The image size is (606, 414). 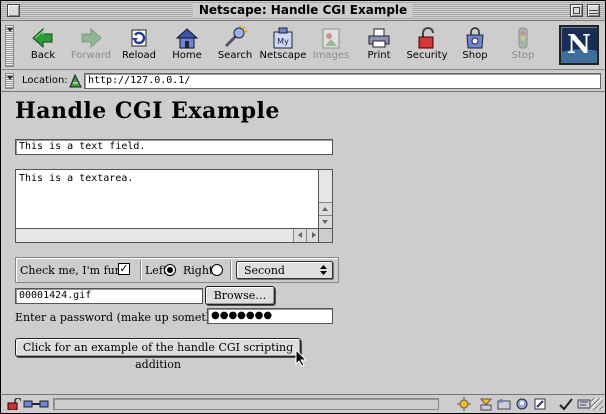 I want to click on print-button: Print, so click(x=379, y=46).